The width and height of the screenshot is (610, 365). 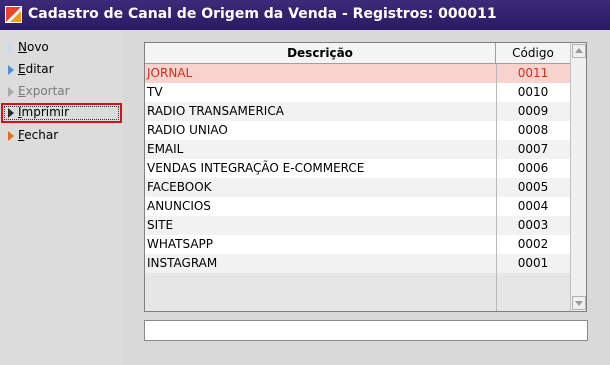 What do you see at coordinates (578, 177) in the screenshot?
I see `vertical-scrollbar` at bounding box center [578, 177].